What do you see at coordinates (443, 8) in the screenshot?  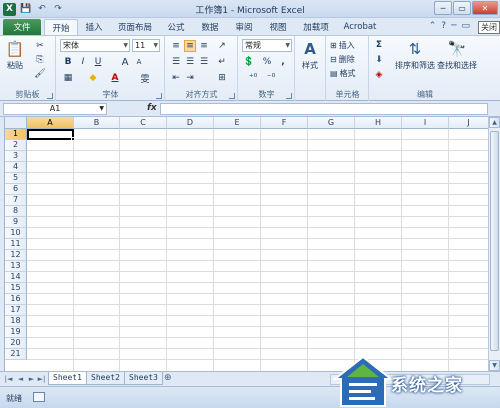 I see `minimize-button: ─` at bounding box center [443, 8].